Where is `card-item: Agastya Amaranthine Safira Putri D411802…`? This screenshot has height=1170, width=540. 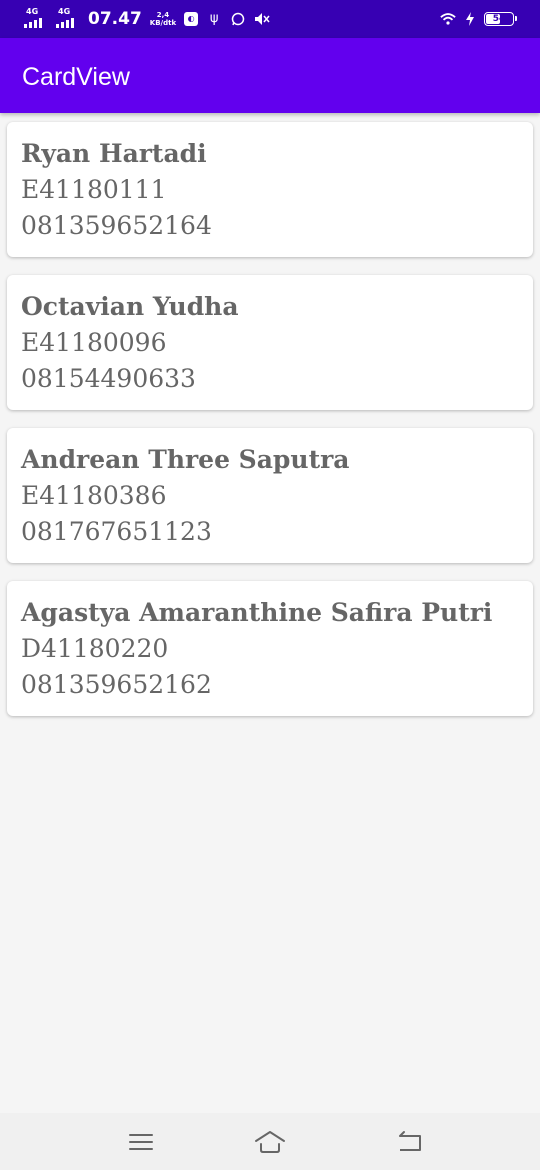
card-item: Agastya Amaranthine Safira Putri D411802… is located at coordinates (270, 648).